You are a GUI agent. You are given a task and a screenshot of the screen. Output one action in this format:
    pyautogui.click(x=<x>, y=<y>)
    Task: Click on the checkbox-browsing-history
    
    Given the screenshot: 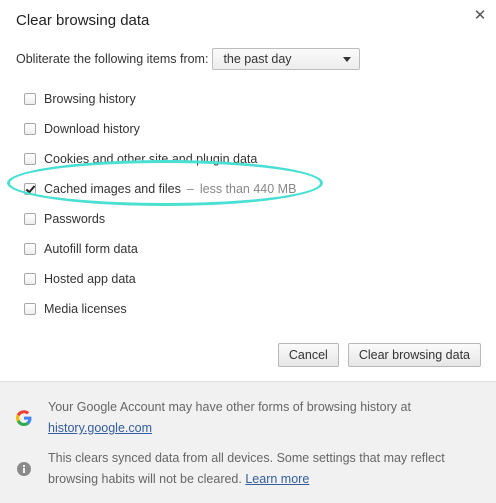 What is the action you would take?
    pyautogui.click(x=30, y=99)
    